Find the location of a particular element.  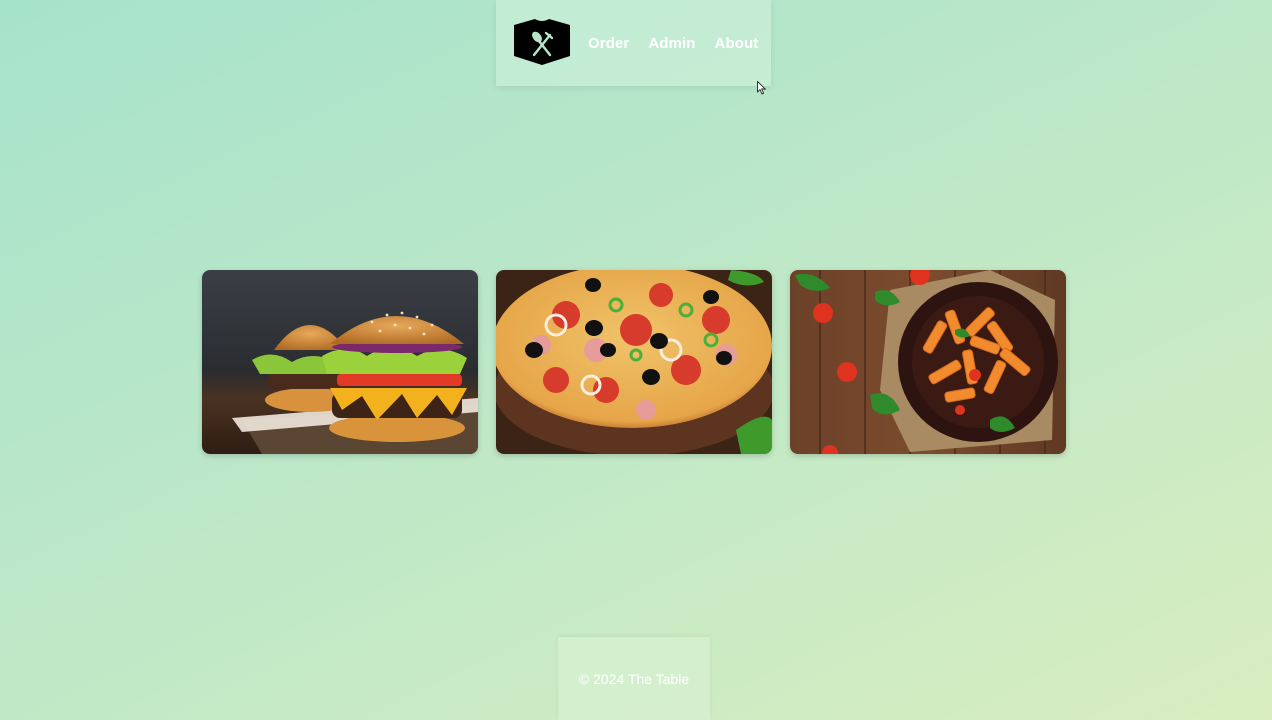

burger-image is located at coordinates (340, 362).